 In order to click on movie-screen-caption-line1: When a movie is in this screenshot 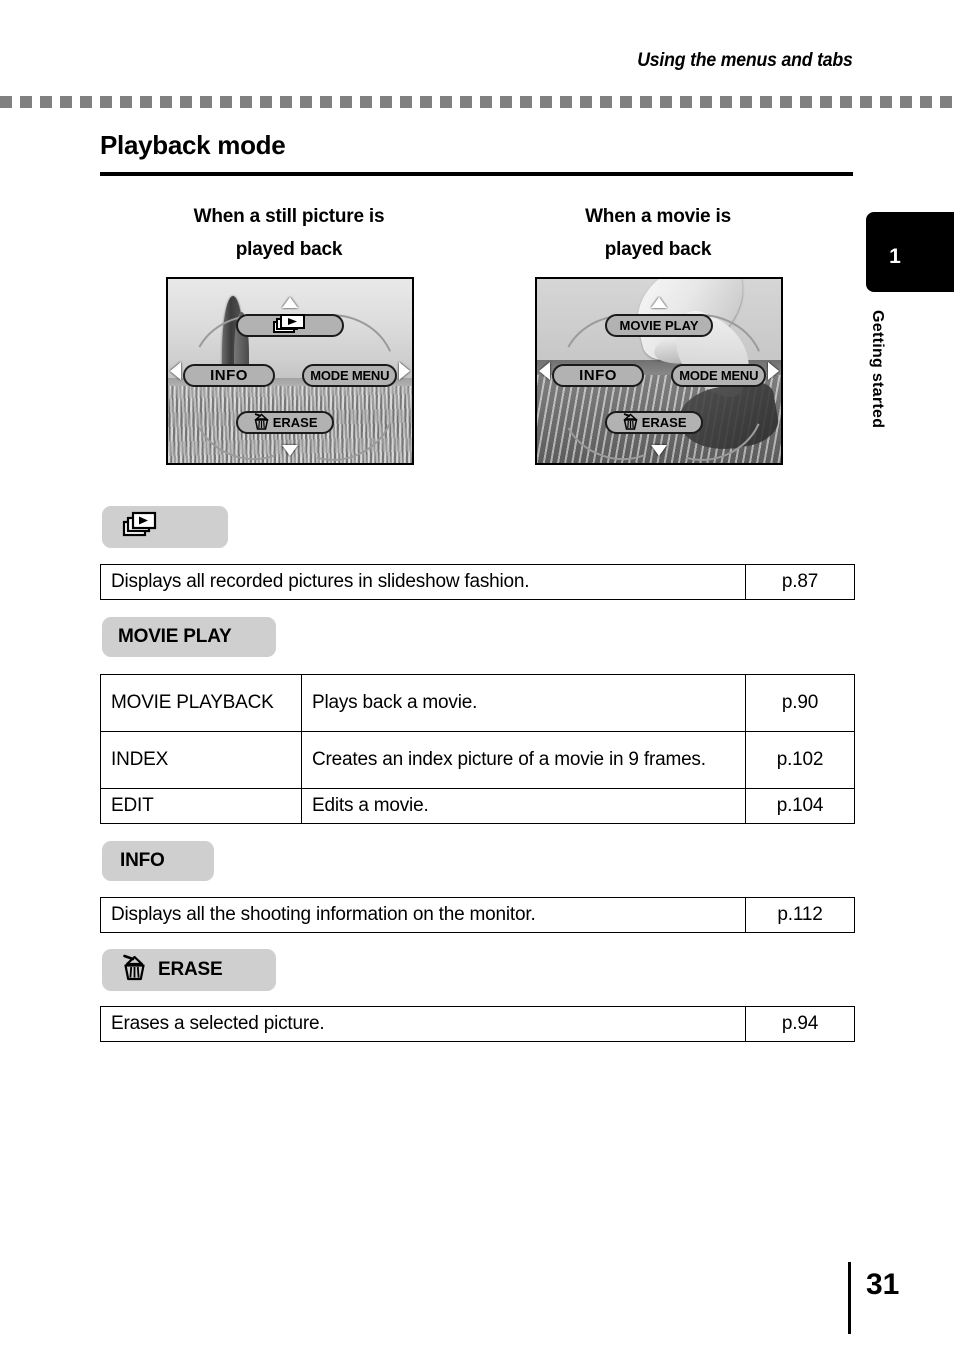, I will do `click(658, 216)`.